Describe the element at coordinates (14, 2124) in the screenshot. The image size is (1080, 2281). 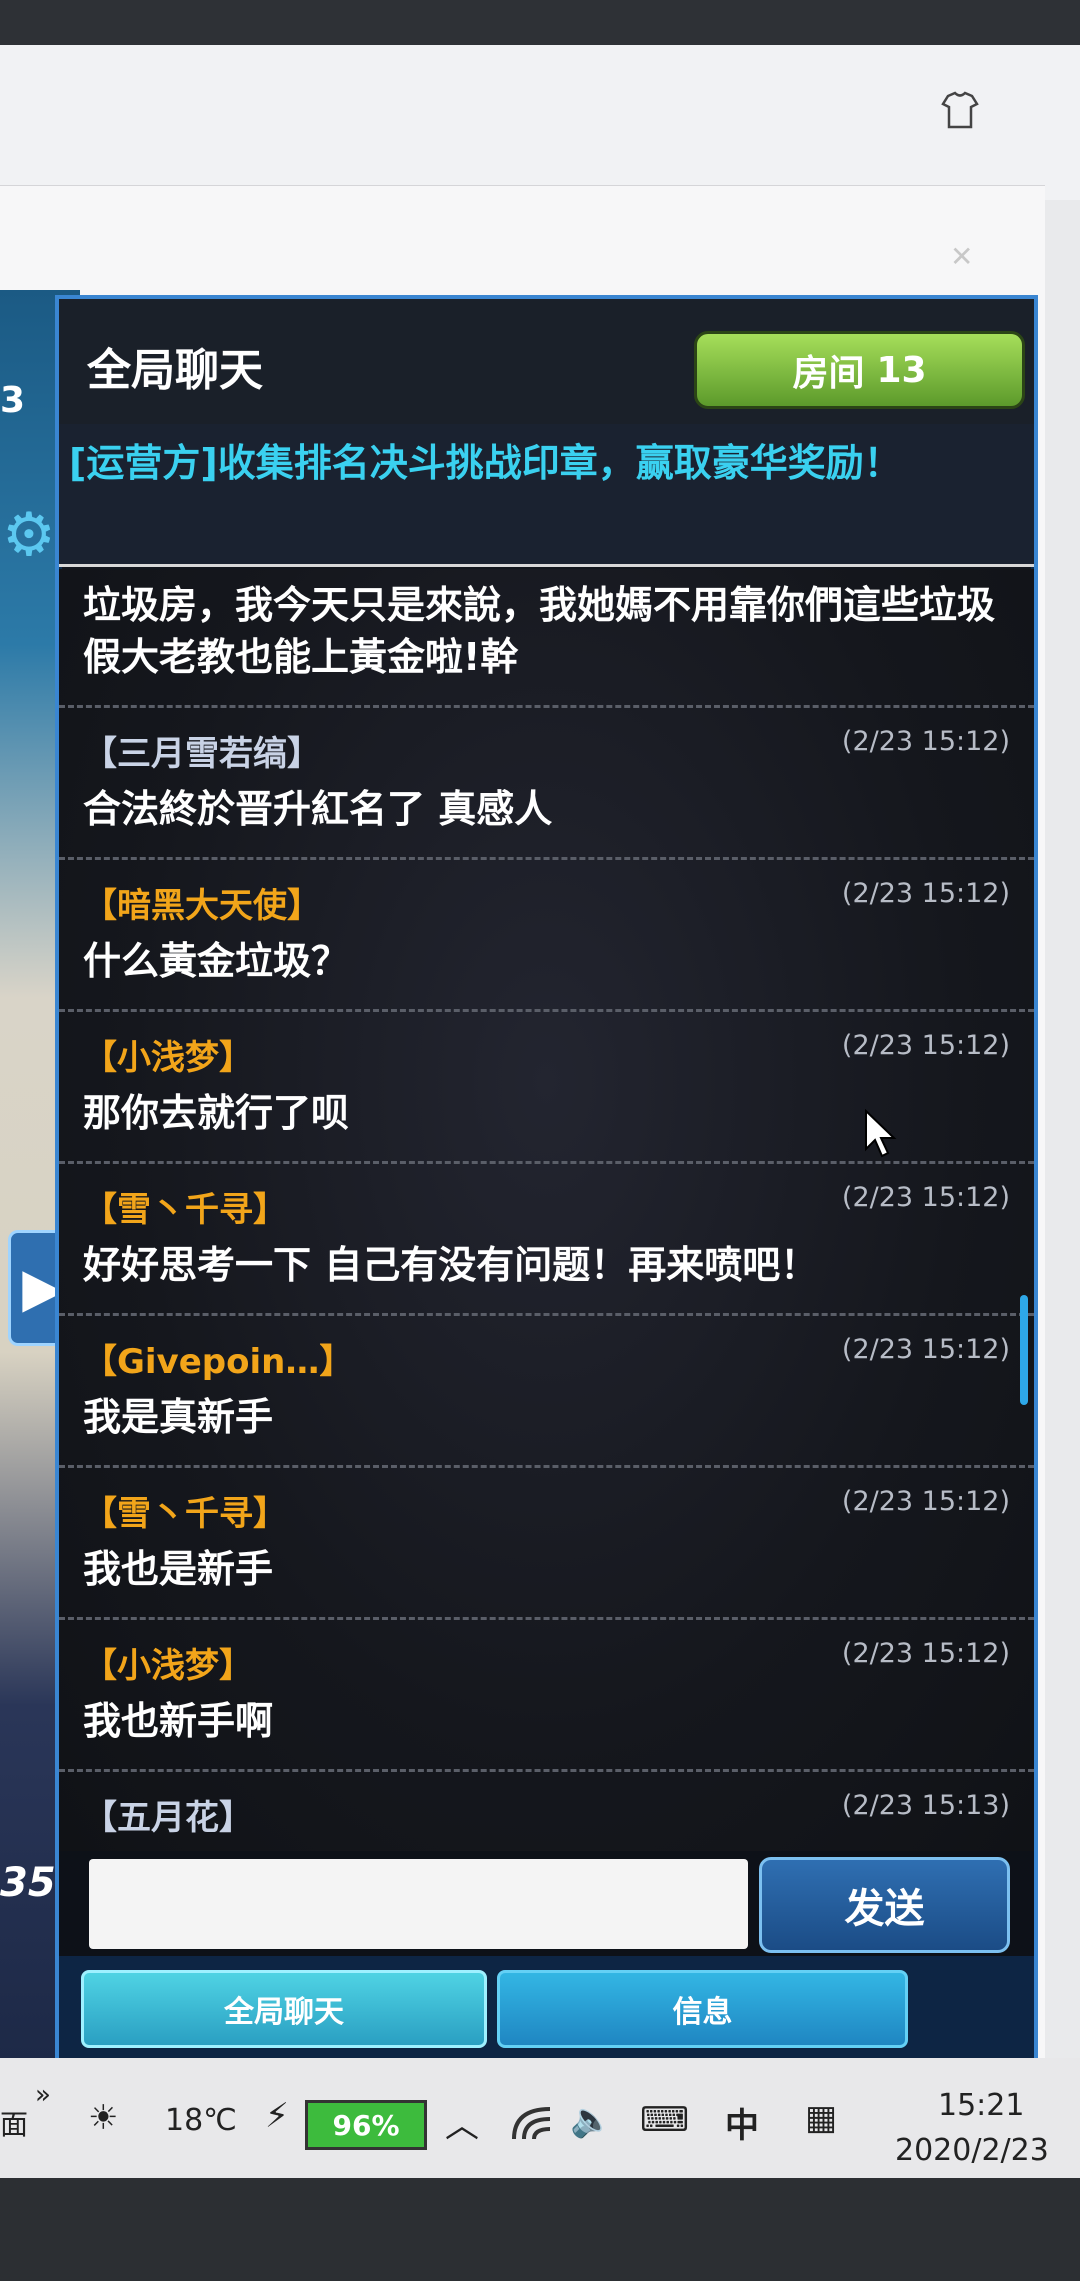
I see `taskbar-edge-text: 面` at that location.